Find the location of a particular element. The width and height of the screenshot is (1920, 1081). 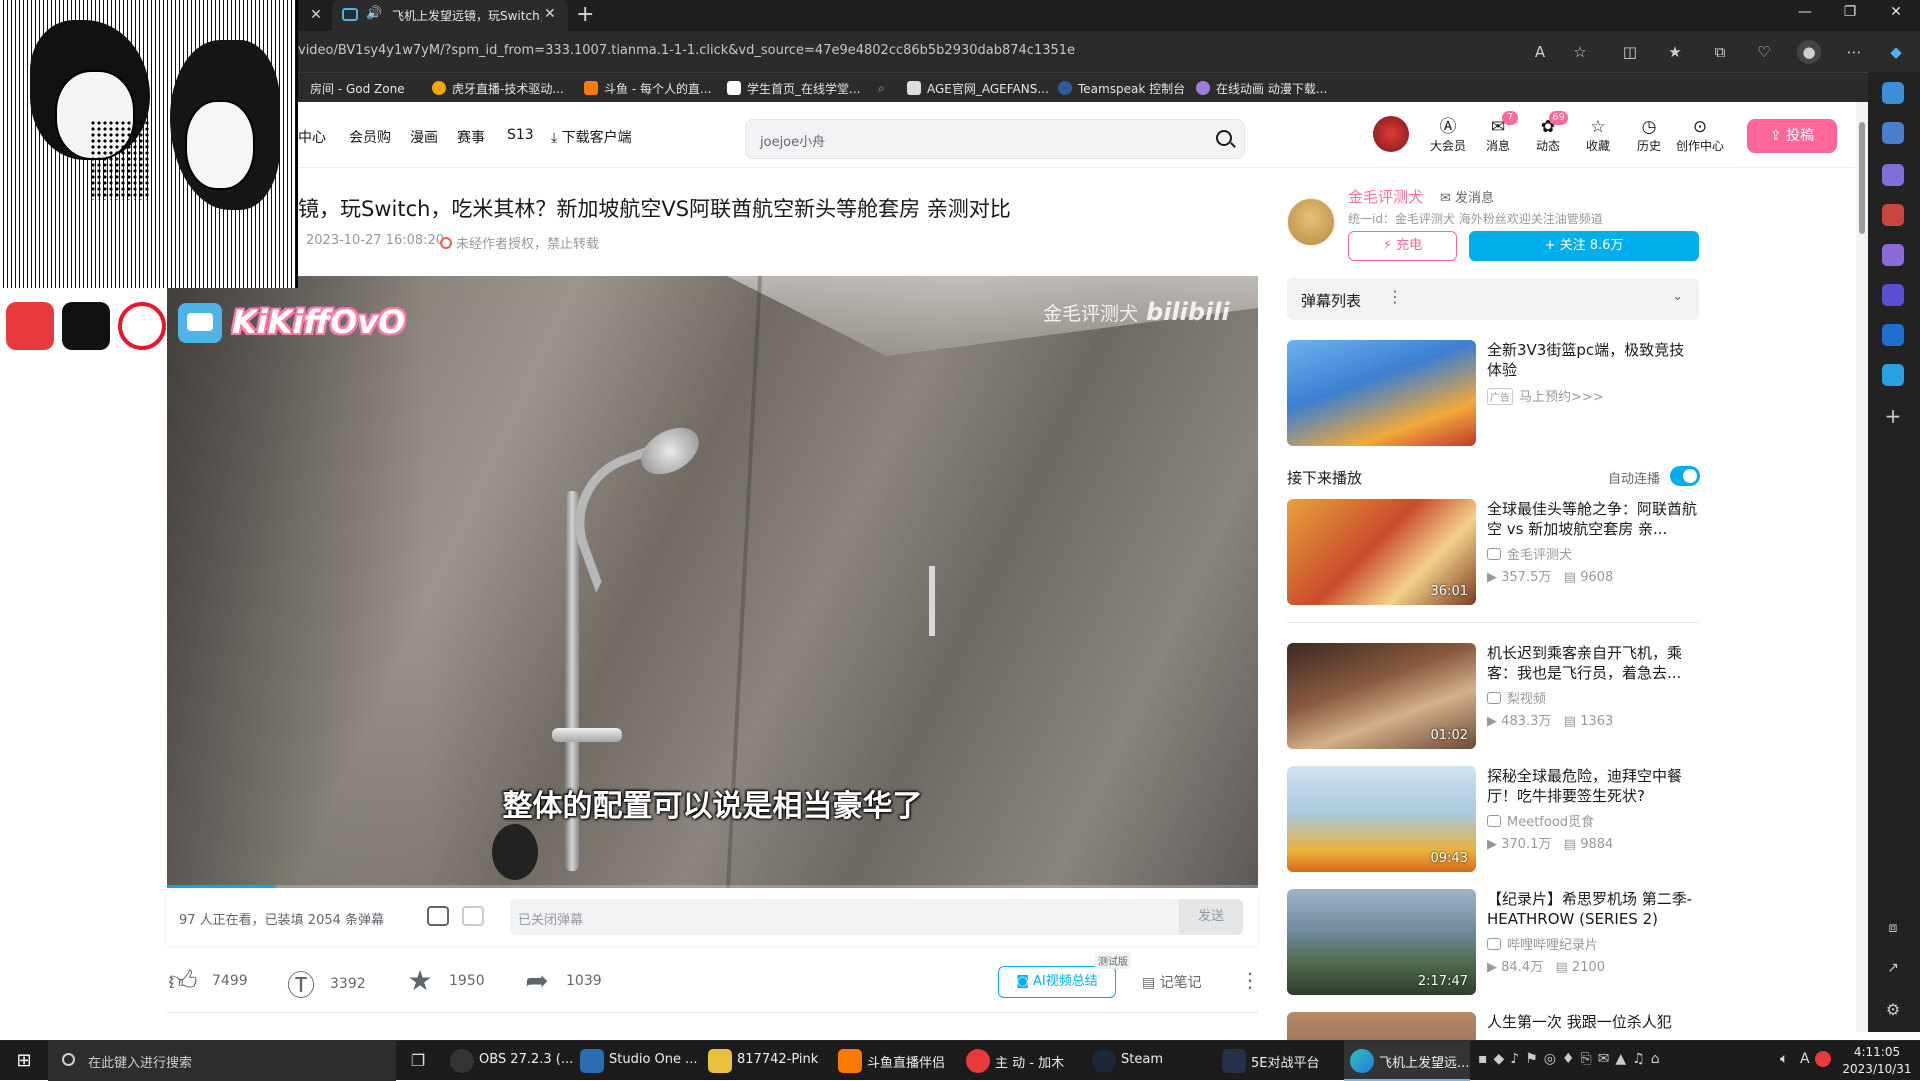

dynamics-entry: ✿ 动态 69 is located at coordinates (1548, 132).